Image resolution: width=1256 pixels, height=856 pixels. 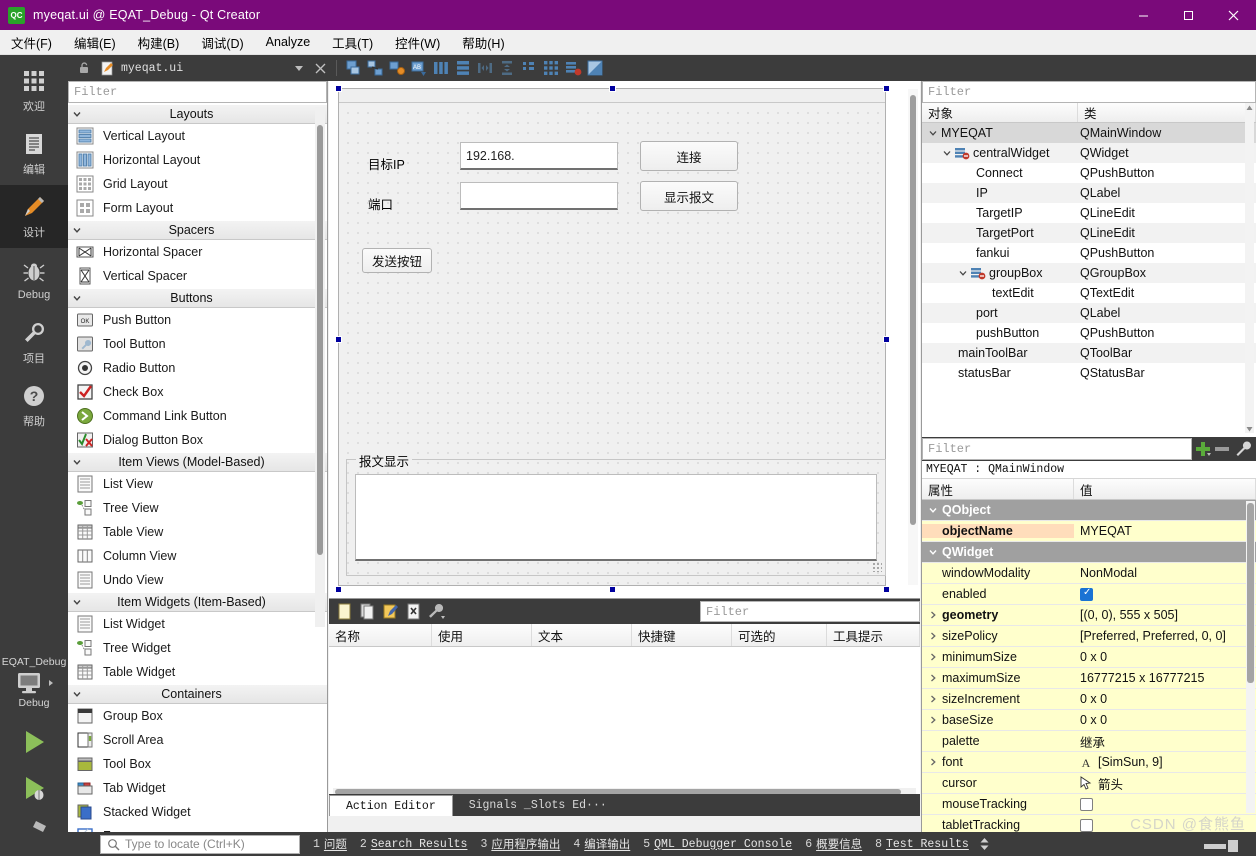 What do you see at coordinates (352, 42) in the screenshot?
I see `menu-tools: 工具(T)` at bounding box center [352, 42].